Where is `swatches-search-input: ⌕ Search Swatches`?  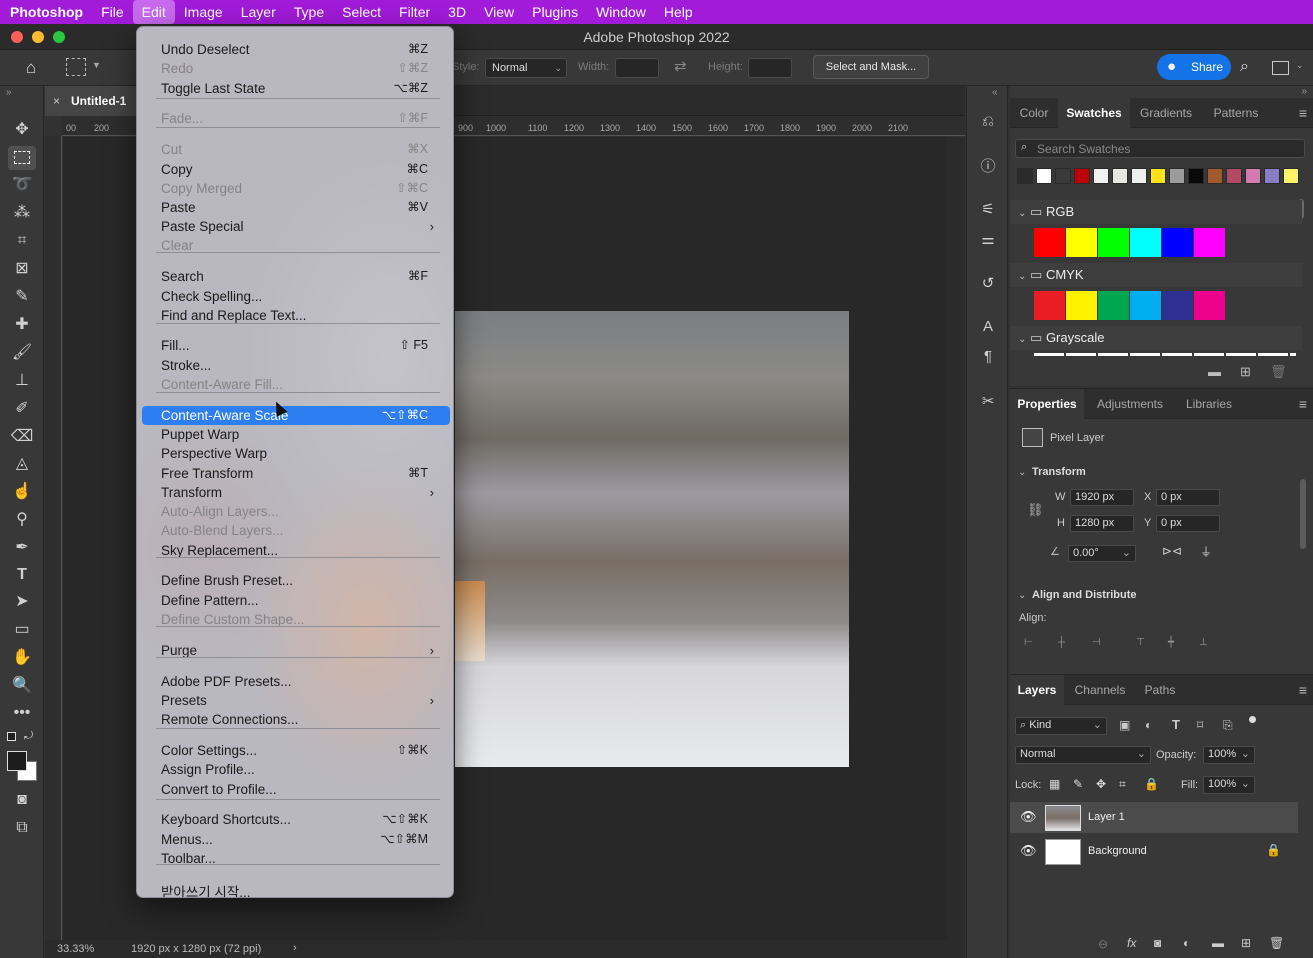 swatches-search-input: ⌕ Search Swatches is located at coordinates (1160, 148).